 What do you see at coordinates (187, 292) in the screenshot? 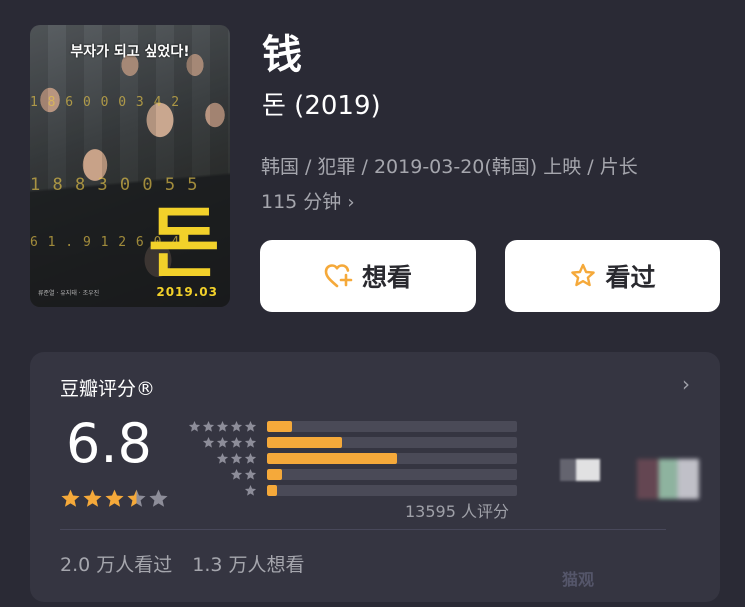
I see `poster-release-badge: 2019.03` at bounding box center [187, 292].